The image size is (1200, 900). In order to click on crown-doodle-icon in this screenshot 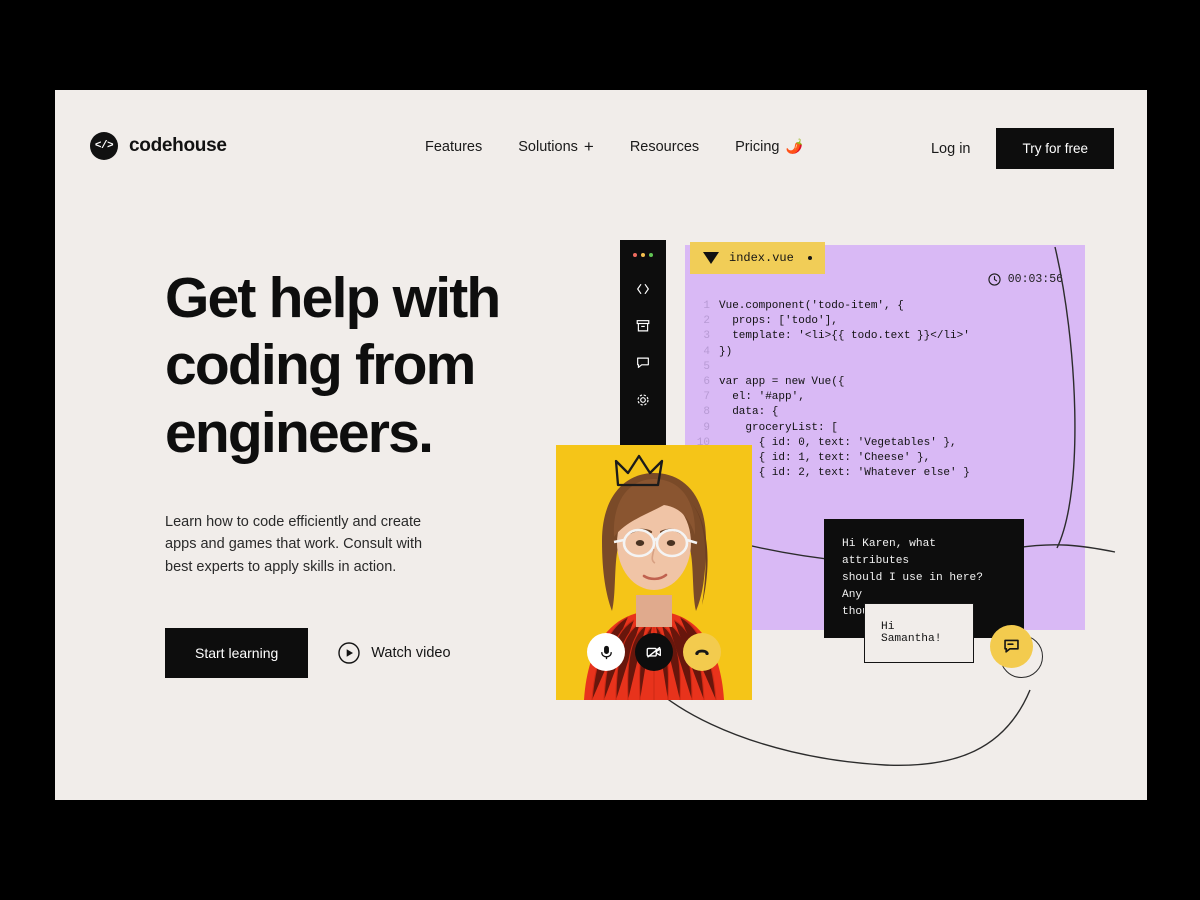, I will do `click(639, 470)`.